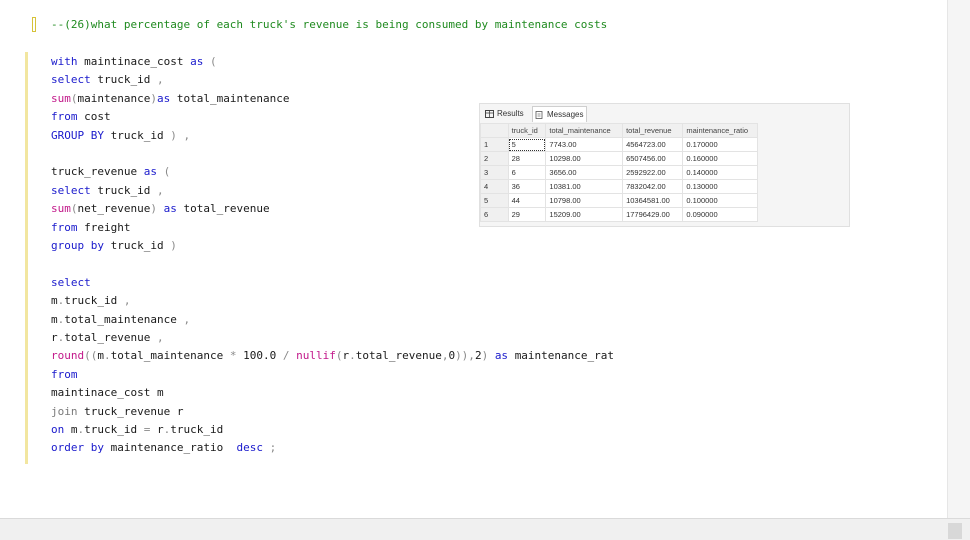 Image resolution: width=970 pixels, height=540 pixels. I want to click on table-cell: 10364581.00, so click(653, 200).